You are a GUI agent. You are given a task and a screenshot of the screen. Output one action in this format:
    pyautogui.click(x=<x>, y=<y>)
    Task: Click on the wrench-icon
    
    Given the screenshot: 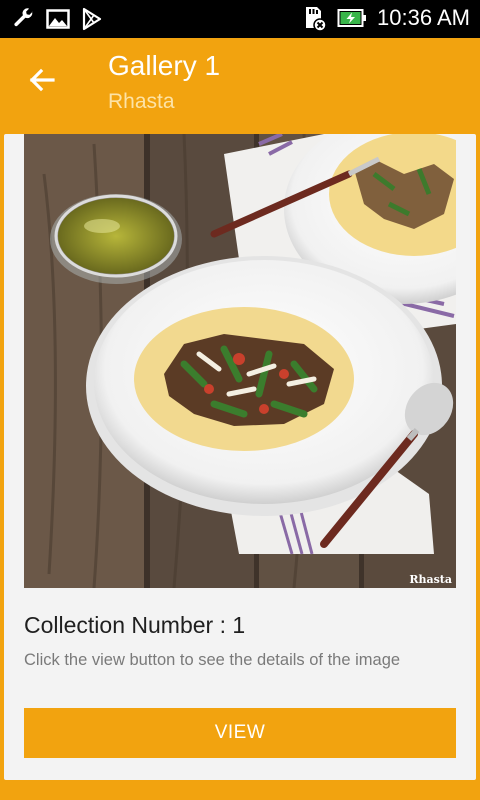 What is the action you would take?
    pyautogui.click(x=24, y=19)
    